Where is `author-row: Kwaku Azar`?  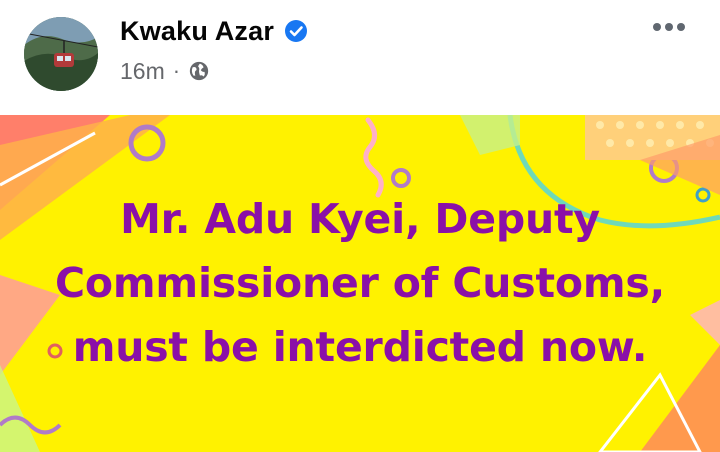 author-row: Kwaku Azar is located at coordinates (214, 31).